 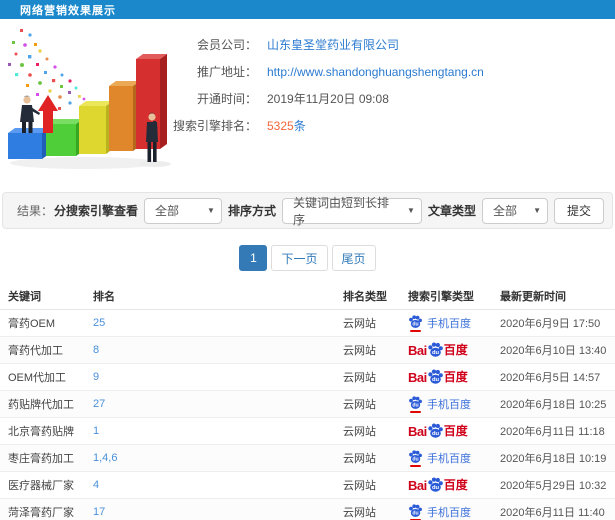 What do you see at coordinates (553, 431) in the screenshot?
I see `cell-updated-time: 2020年6月11日 11:18` at bounding box center [553, 431].